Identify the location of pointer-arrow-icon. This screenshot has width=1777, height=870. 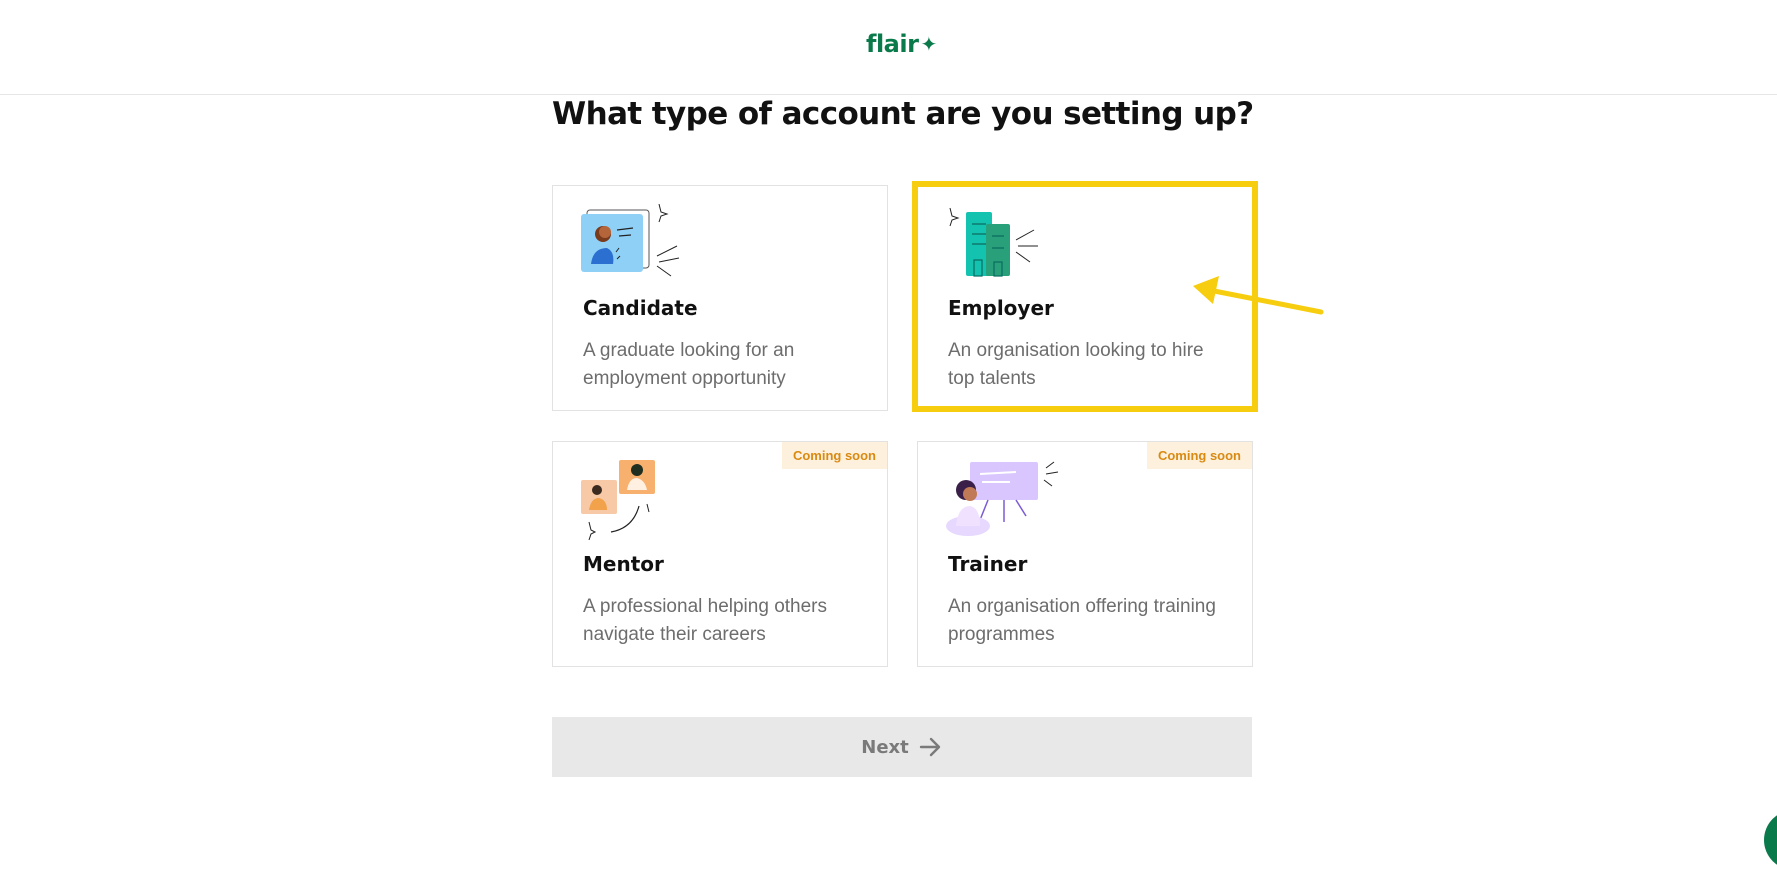
(1258, 295).